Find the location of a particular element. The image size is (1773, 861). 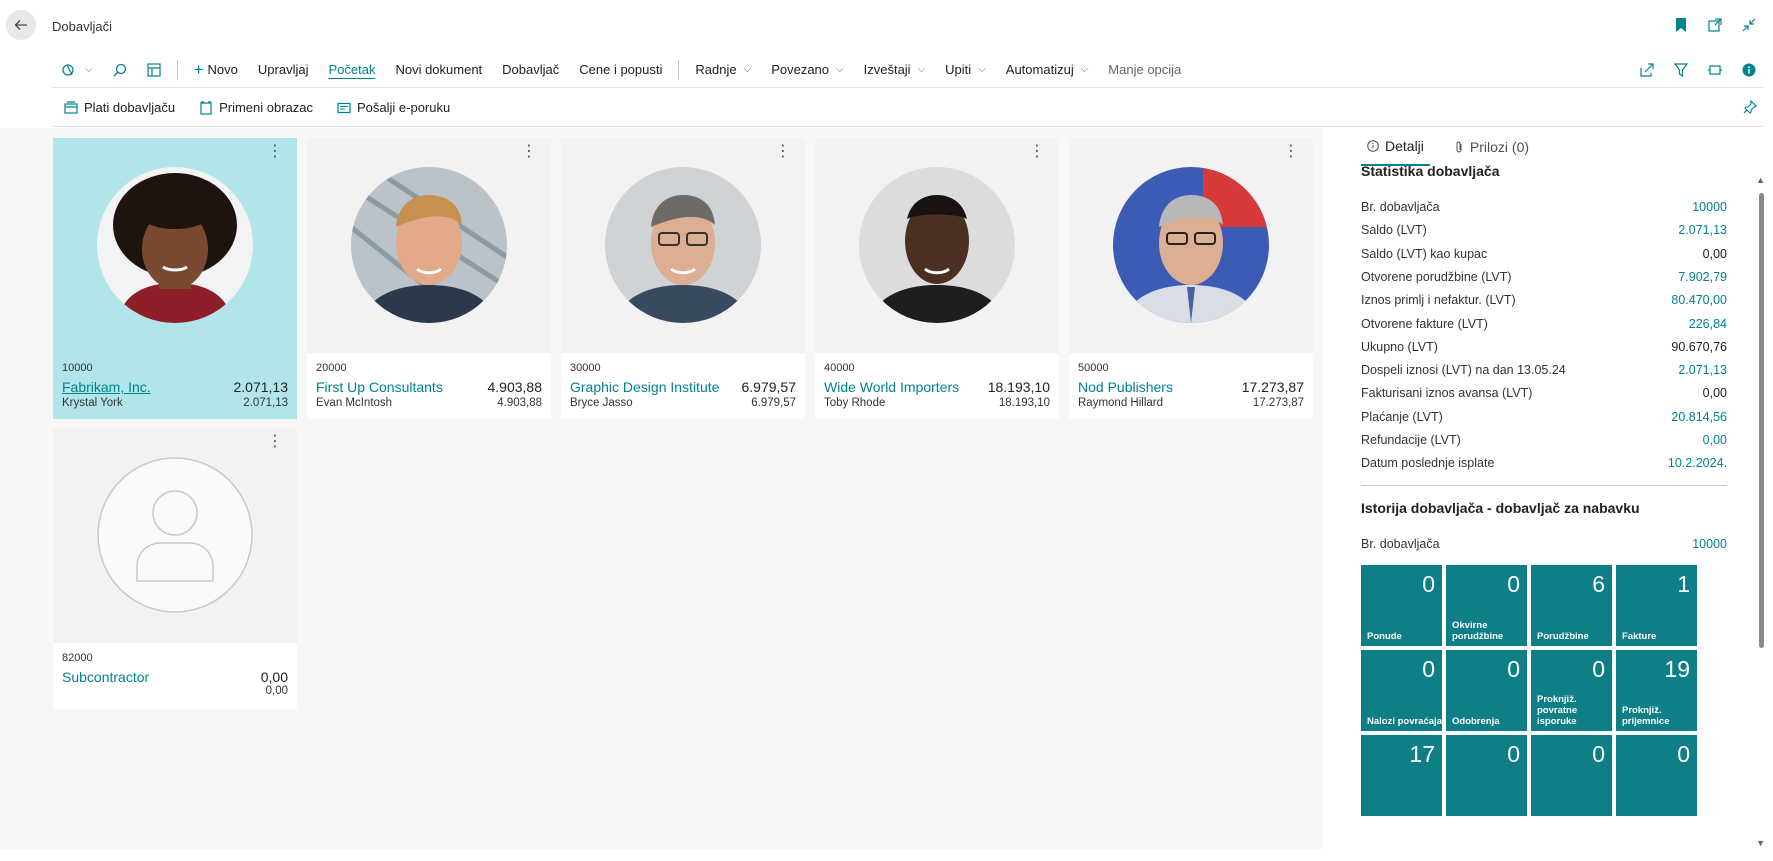

stat-value: 90.670,76 is located at coordinates (1699, 346).